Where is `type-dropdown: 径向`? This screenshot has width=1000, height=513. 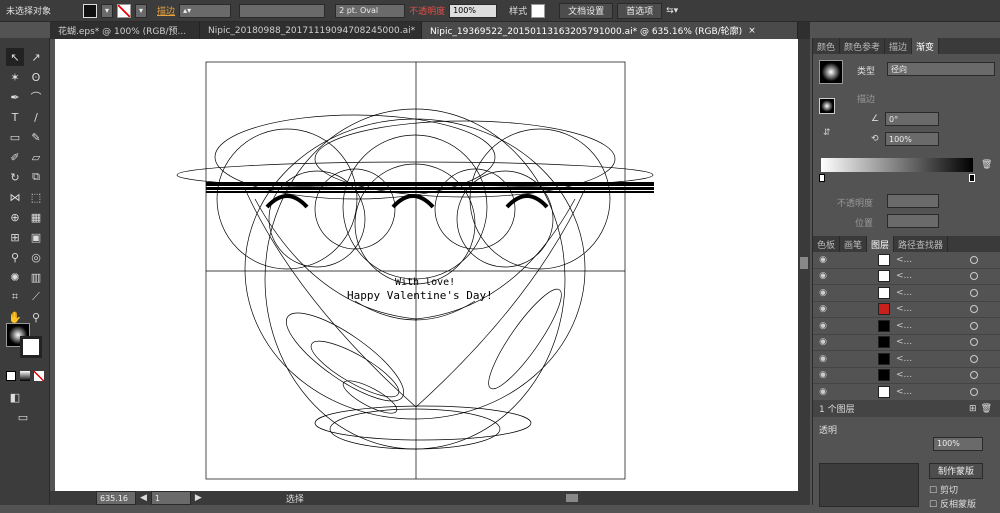
type-dropdown: 径向 is located at coordinates (941, 69).